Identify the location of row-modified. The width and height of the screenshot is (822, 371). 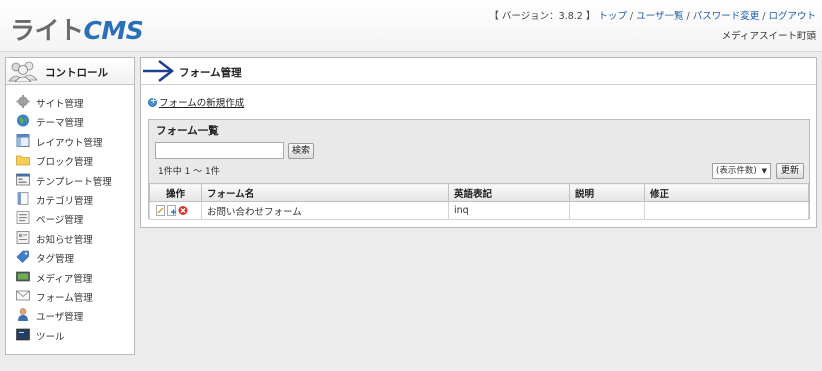
(726, 210).